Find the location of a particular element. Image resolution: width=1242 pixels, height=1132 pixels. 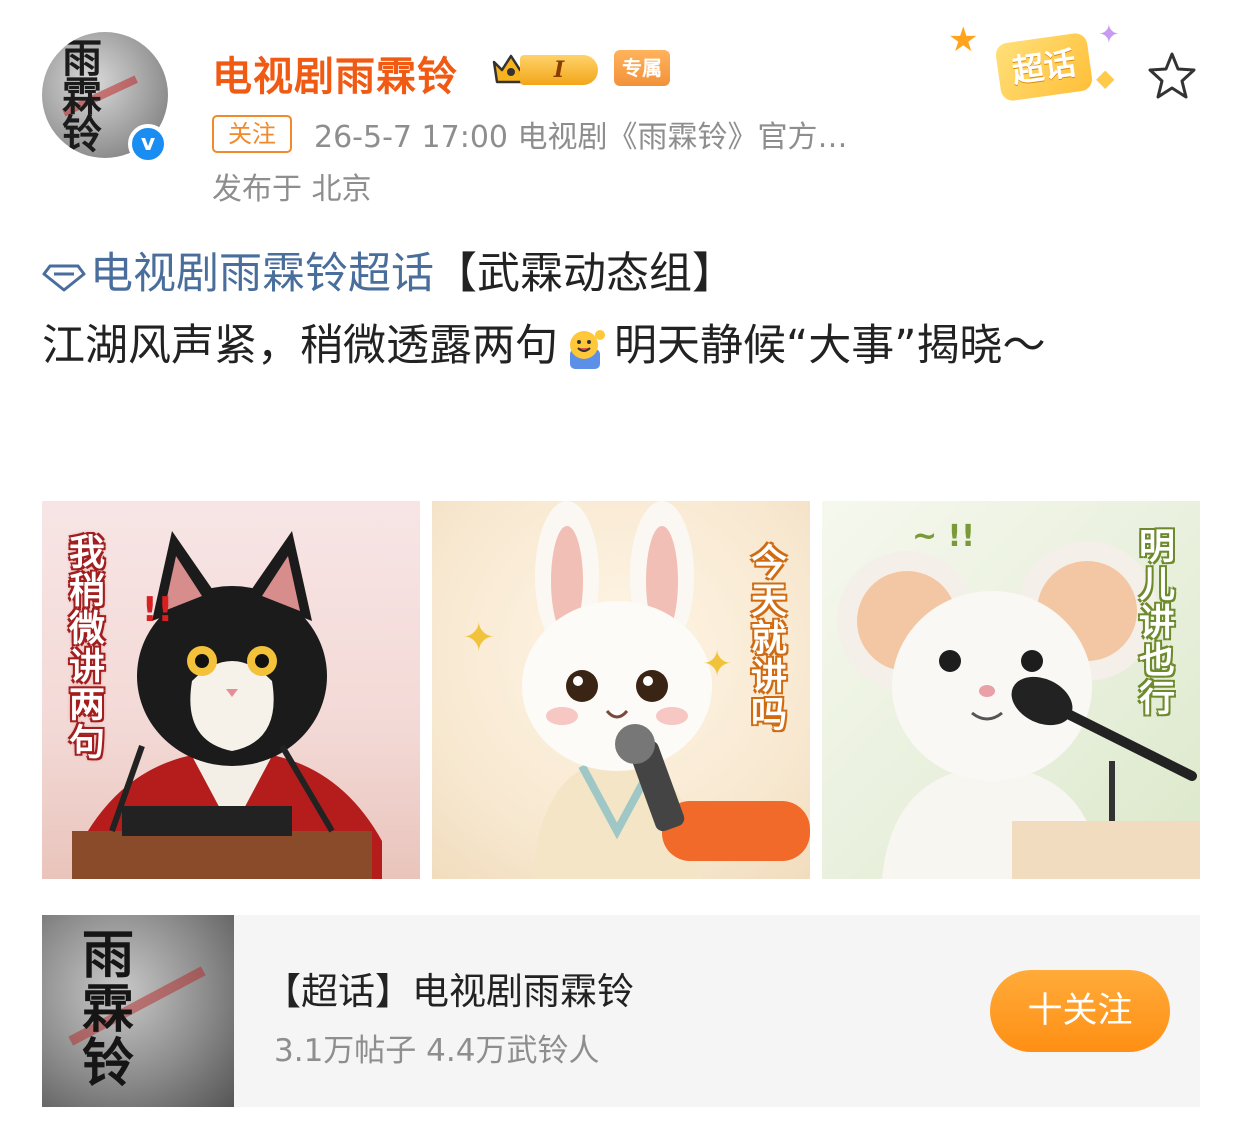

post-image-cat: !! 我稍微讲两句 is located at coordinates (231, 690).